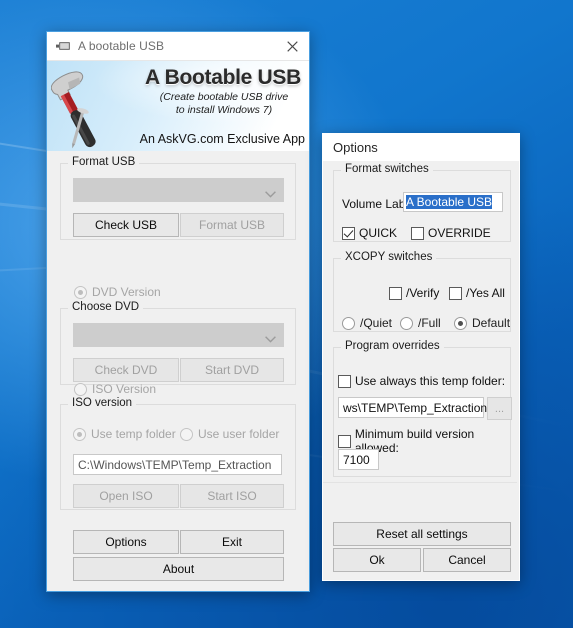 Image resolution: width=573 pixels, height=628 pixels. I want to click on temp-folder-input: ws\TEMP\Temp_Extraction, so click(412, 407).